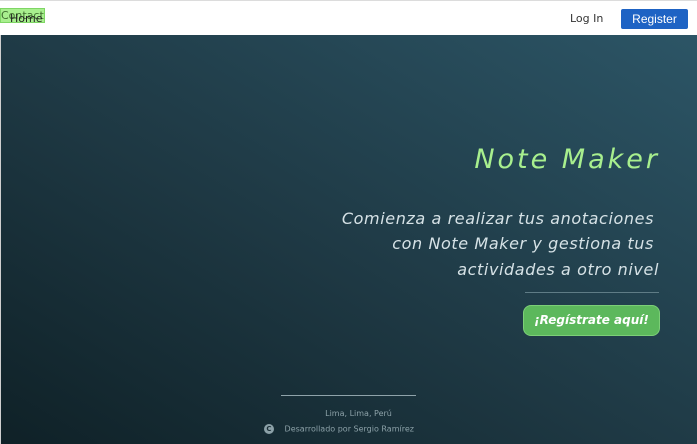 The image size is (697, 444). What do you see at coordinates (269, 429) in the screenshot?
I see `copyright-icon: C` at bounding box center [269, 429].